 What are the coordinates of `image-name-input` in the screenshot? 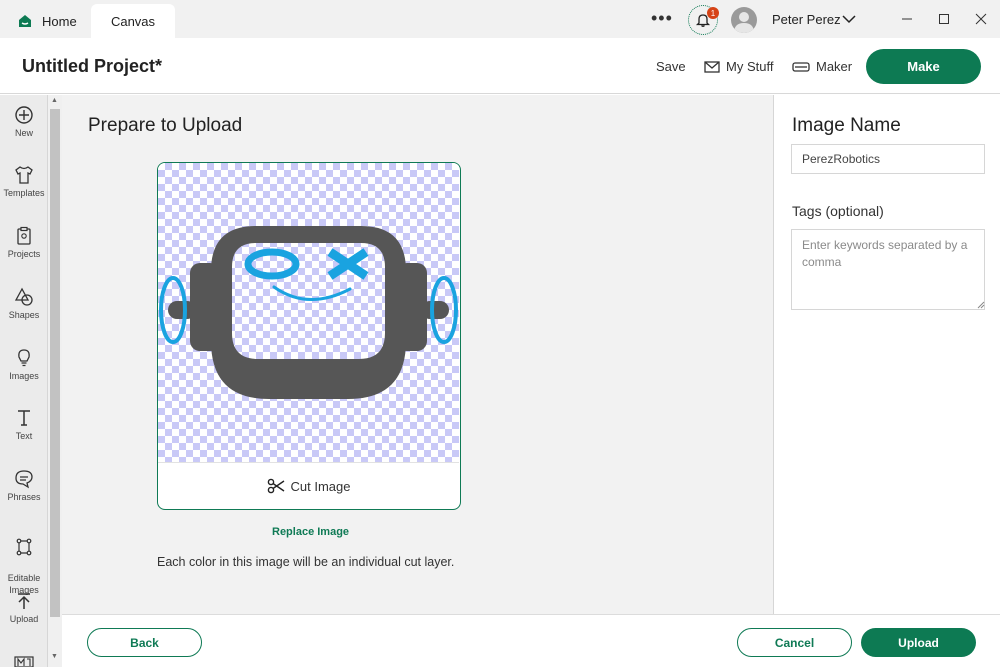 It's located at (888, 159).